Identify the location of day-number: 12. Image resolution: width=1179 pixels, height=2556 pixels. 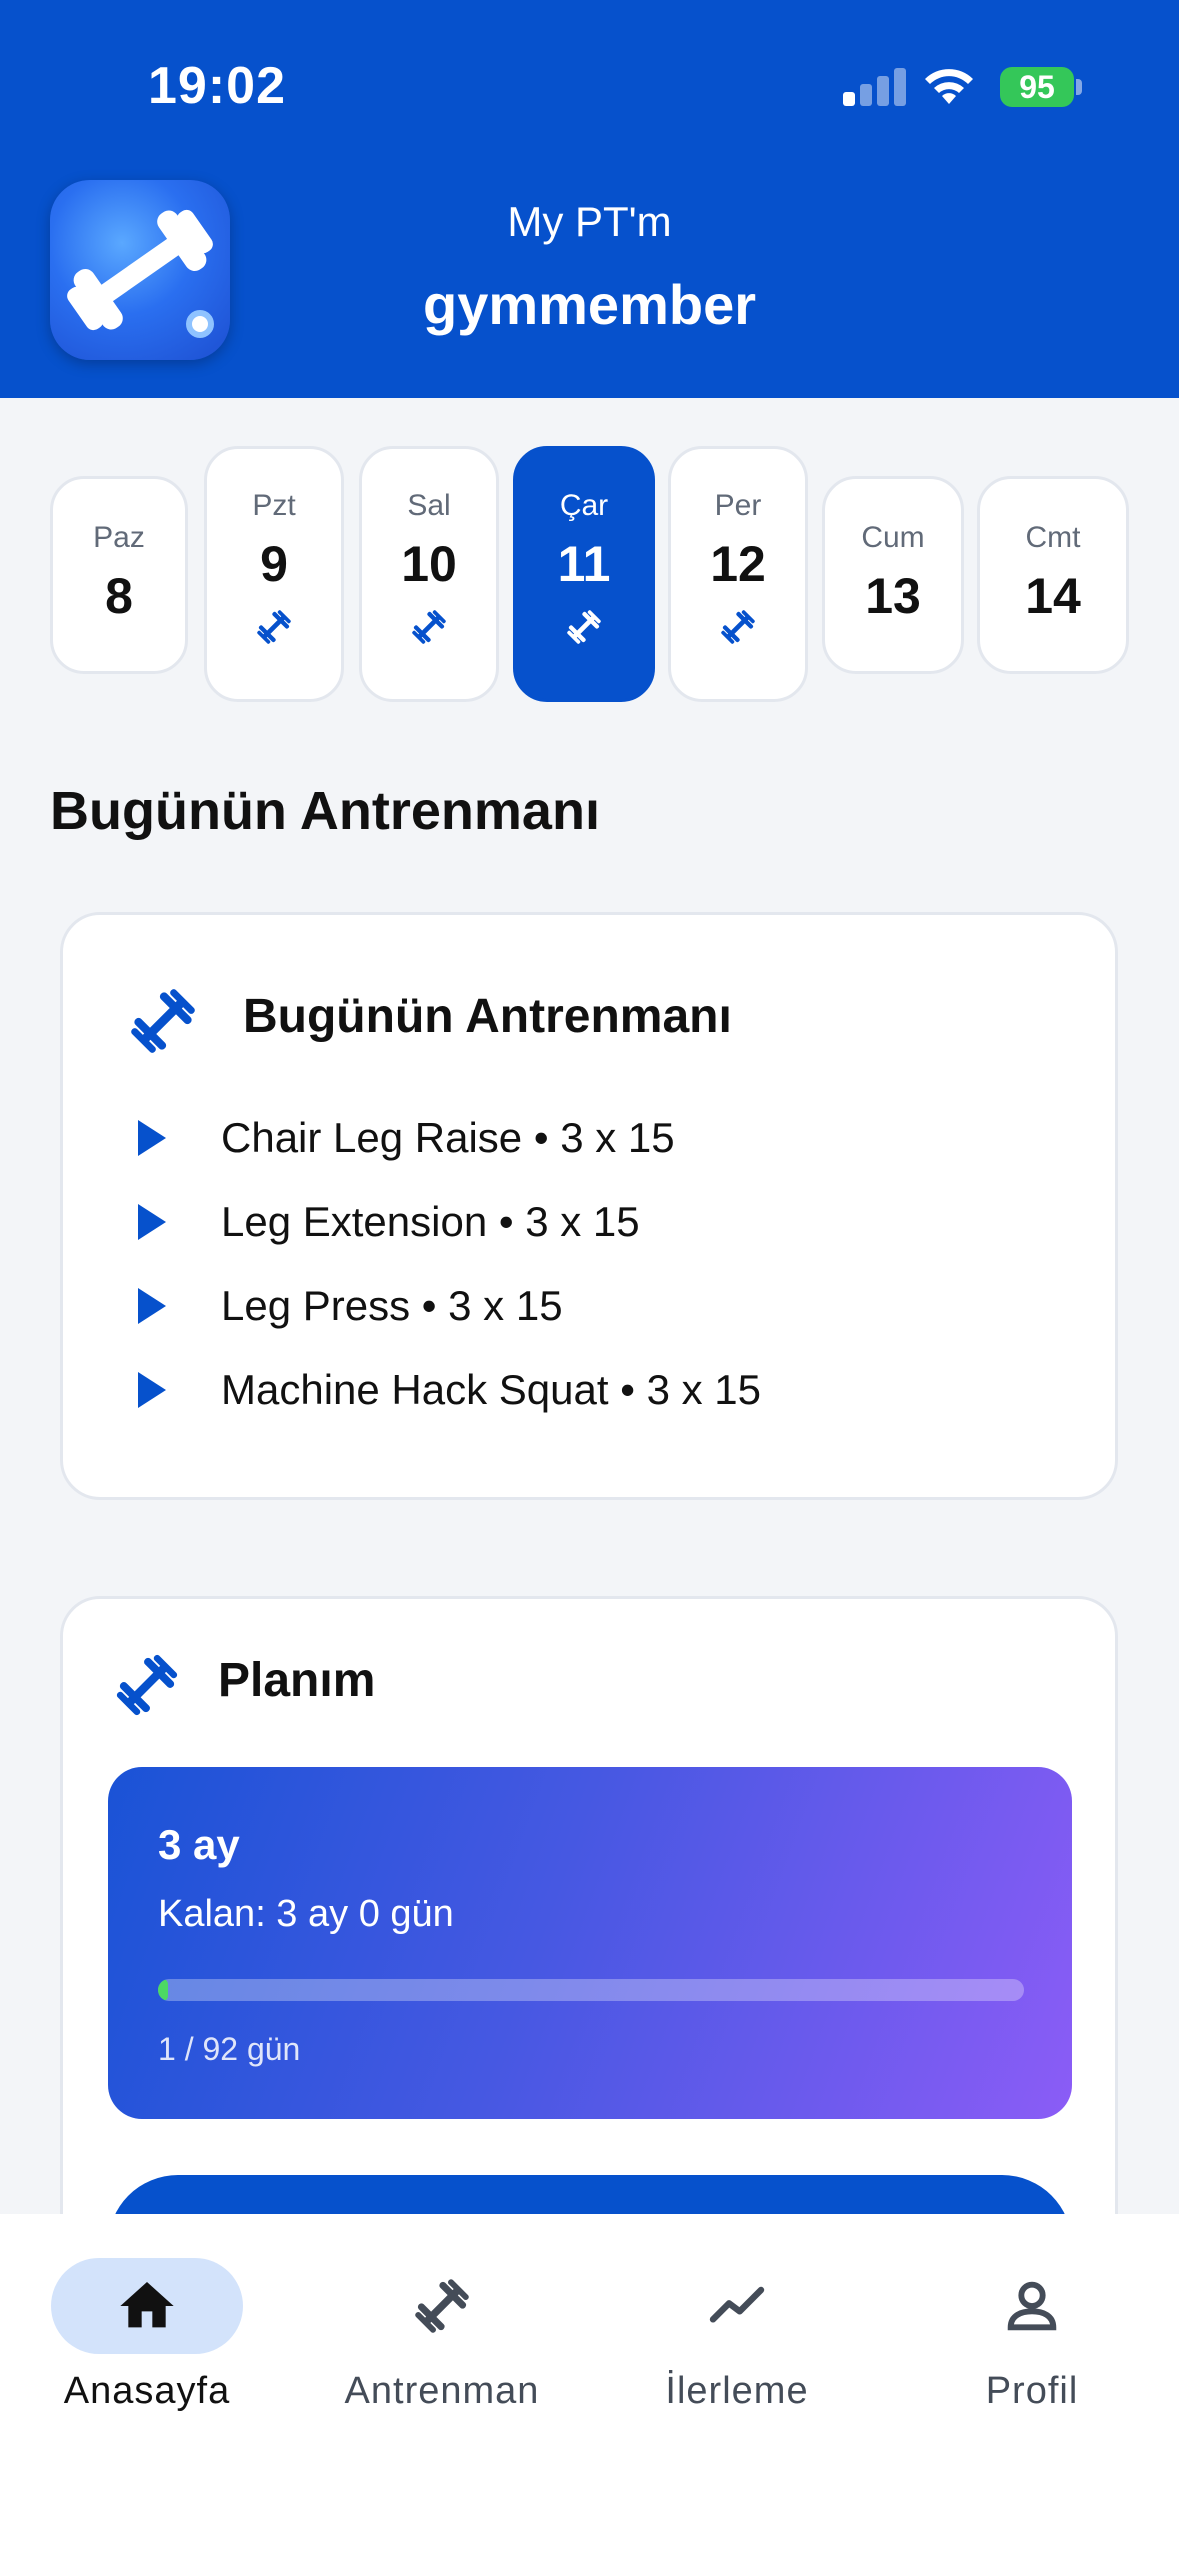
(738, 564).